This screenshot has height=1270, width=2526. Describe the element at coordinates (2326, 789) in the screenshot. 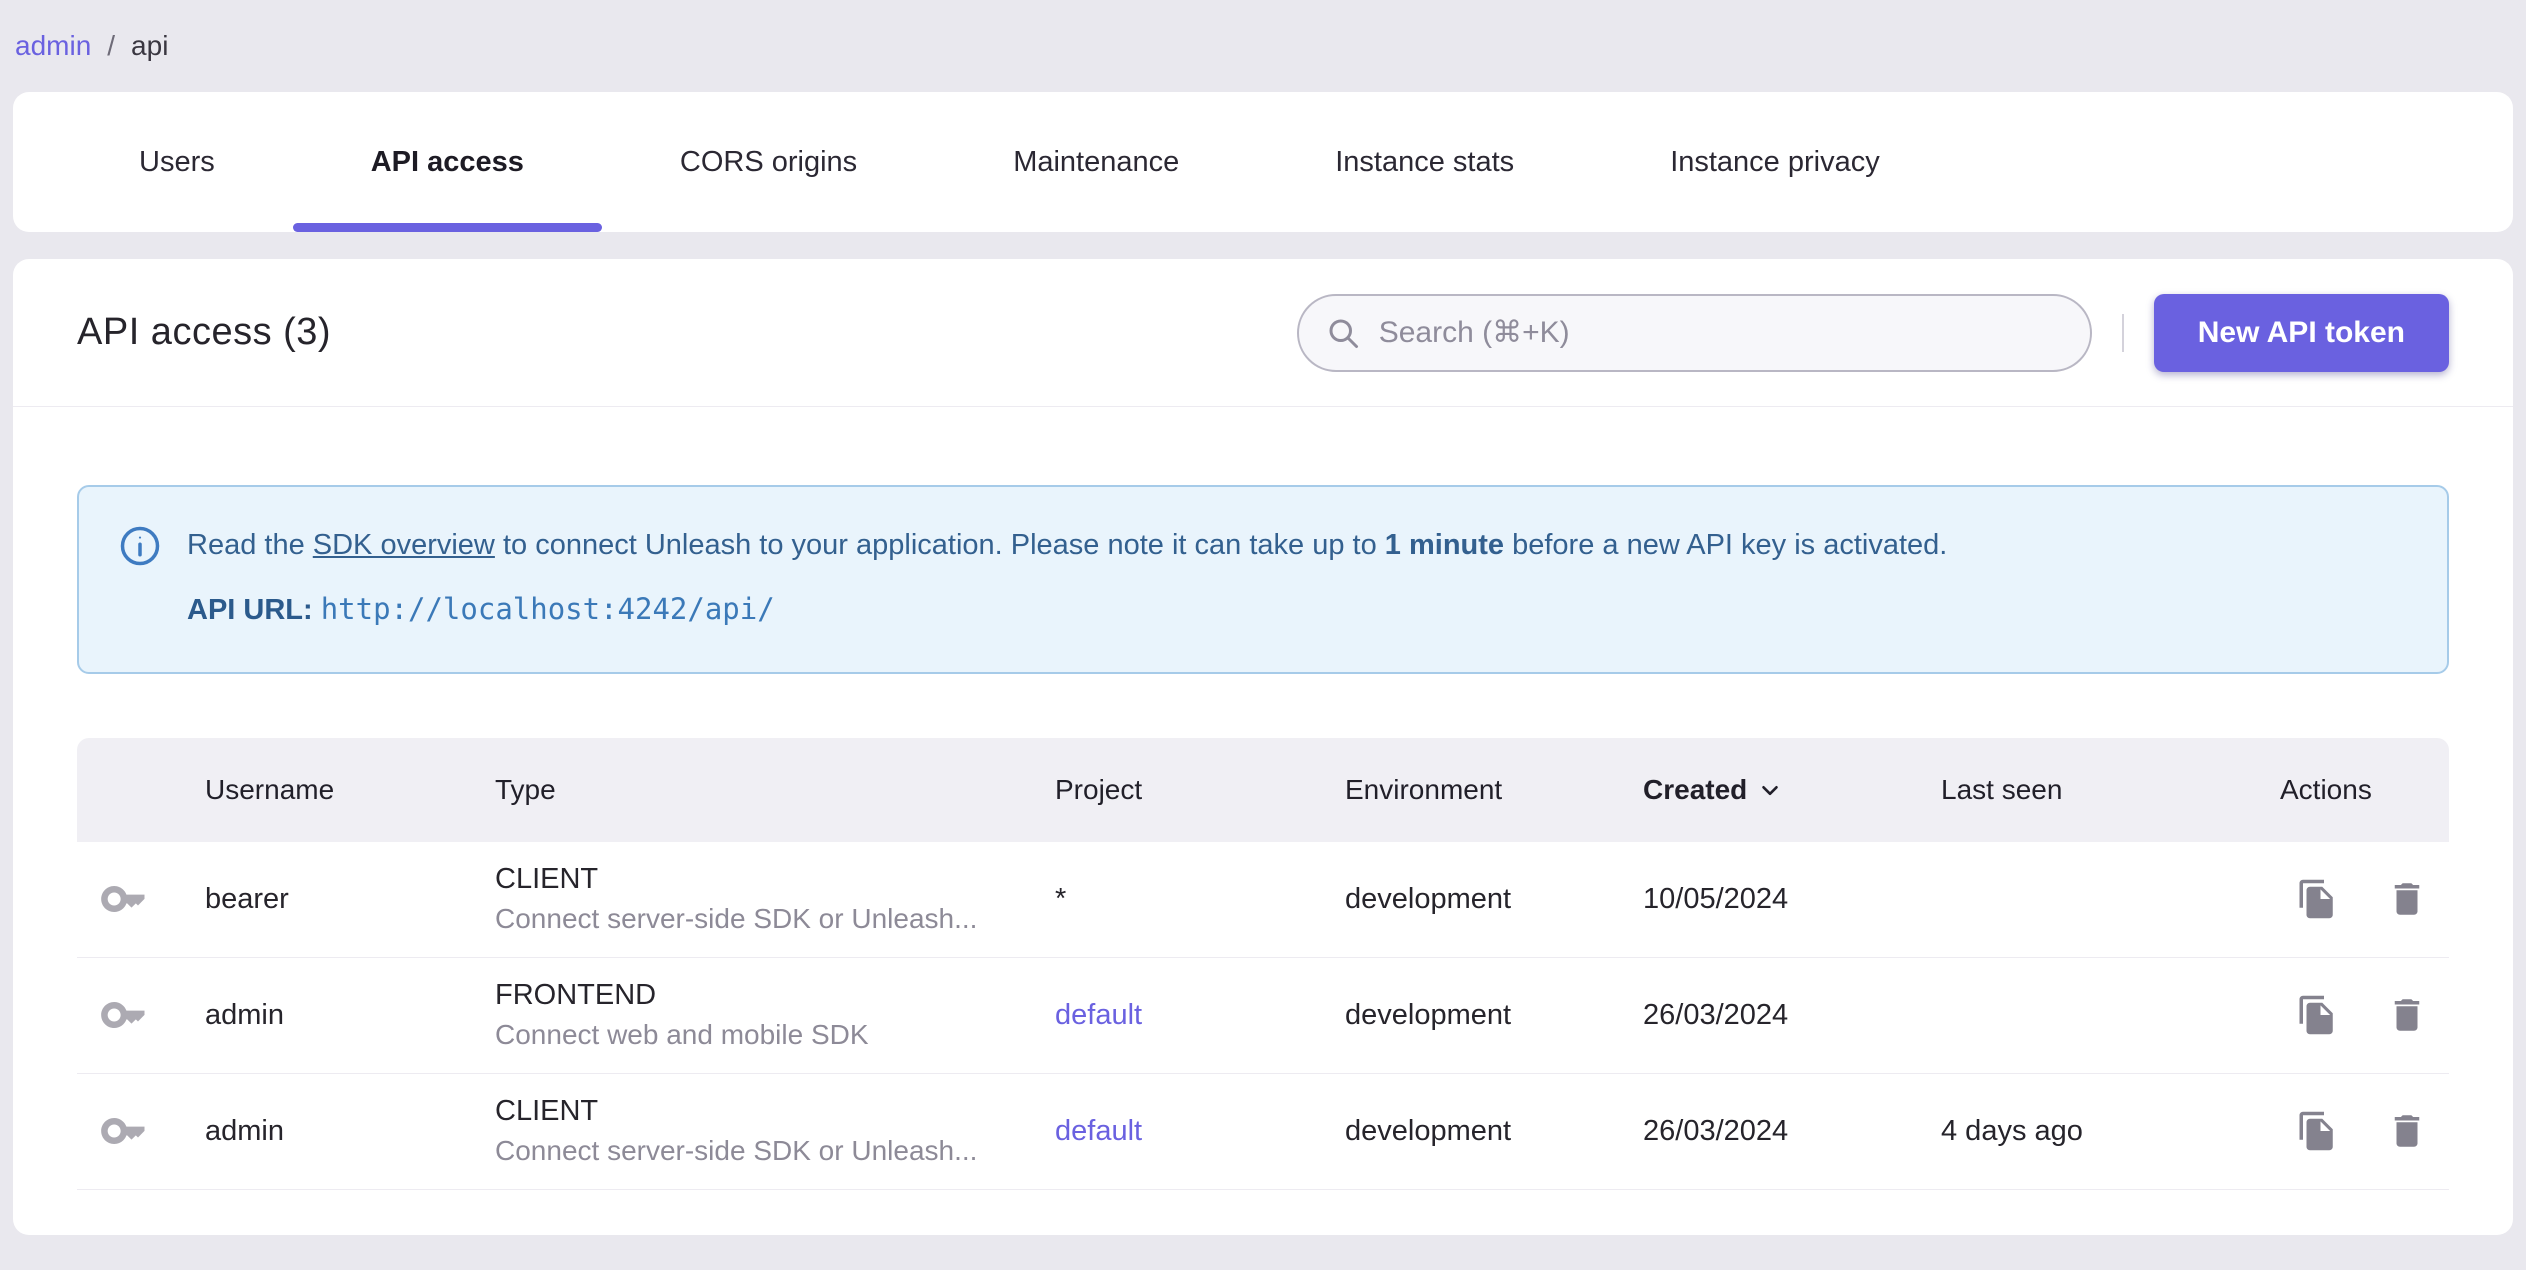

I see `column-header-actions: Actions` at that location.